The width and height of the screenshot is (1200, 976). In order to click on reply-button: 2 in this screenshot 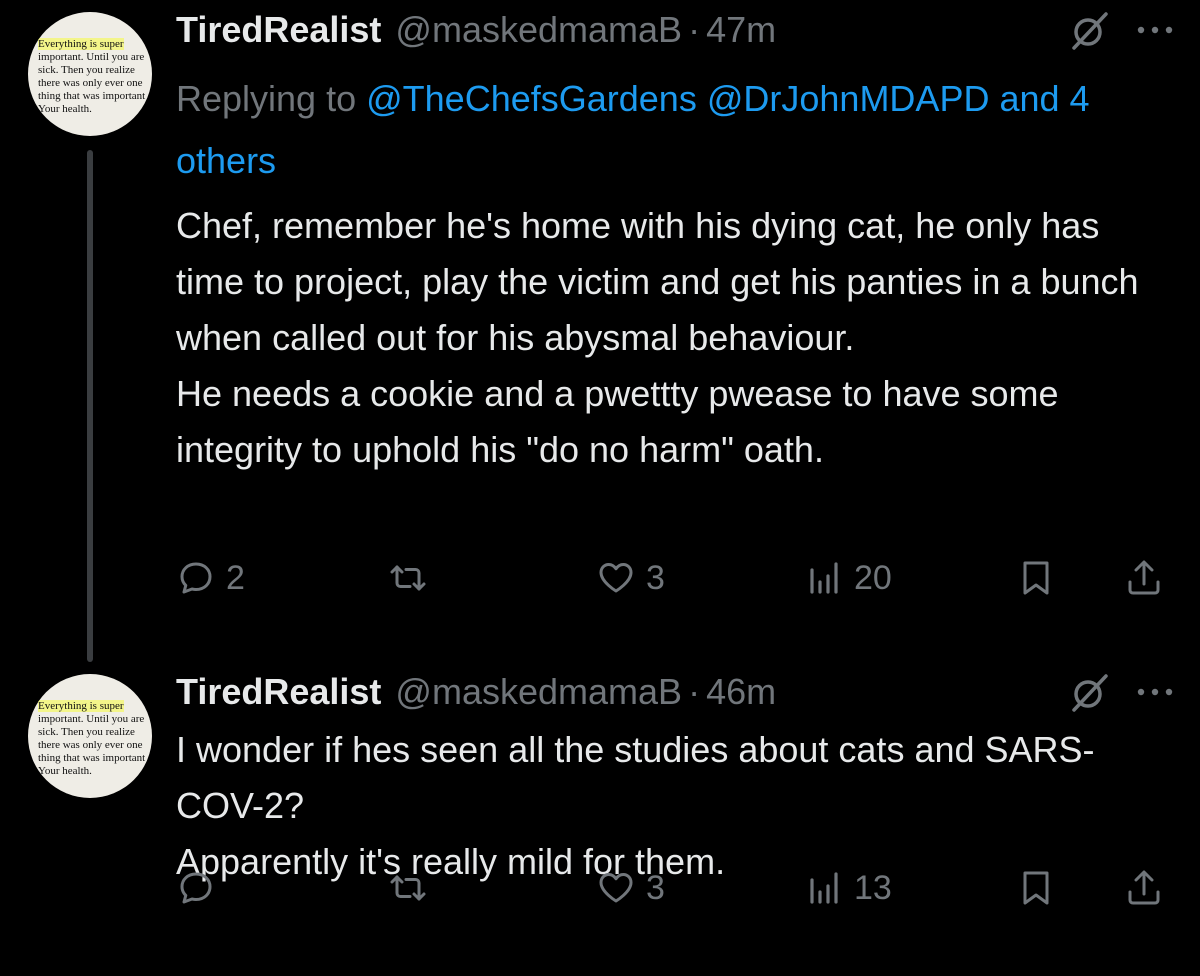, I will do `click(210, 578)`.